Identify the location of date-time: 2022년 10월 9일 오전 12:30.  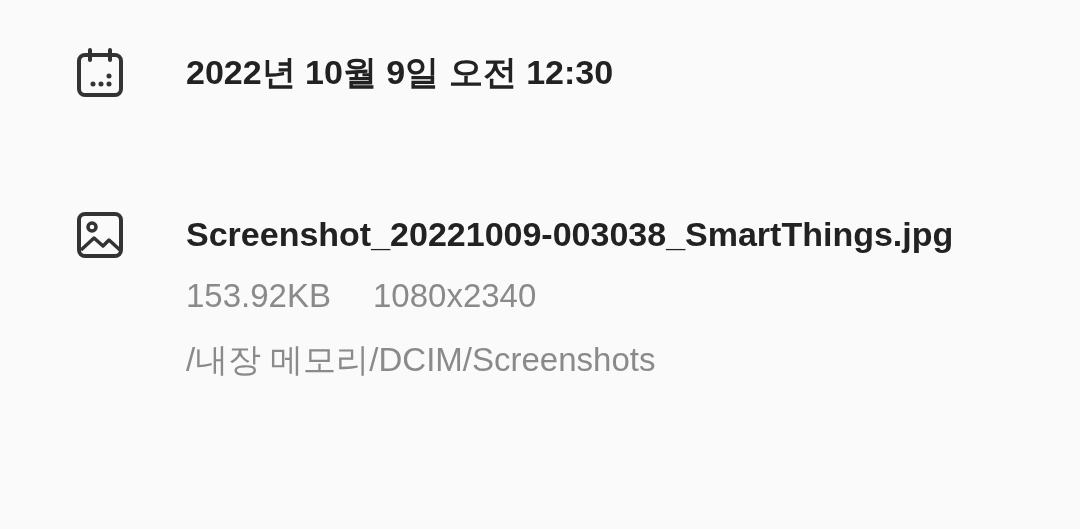
(400, 72).